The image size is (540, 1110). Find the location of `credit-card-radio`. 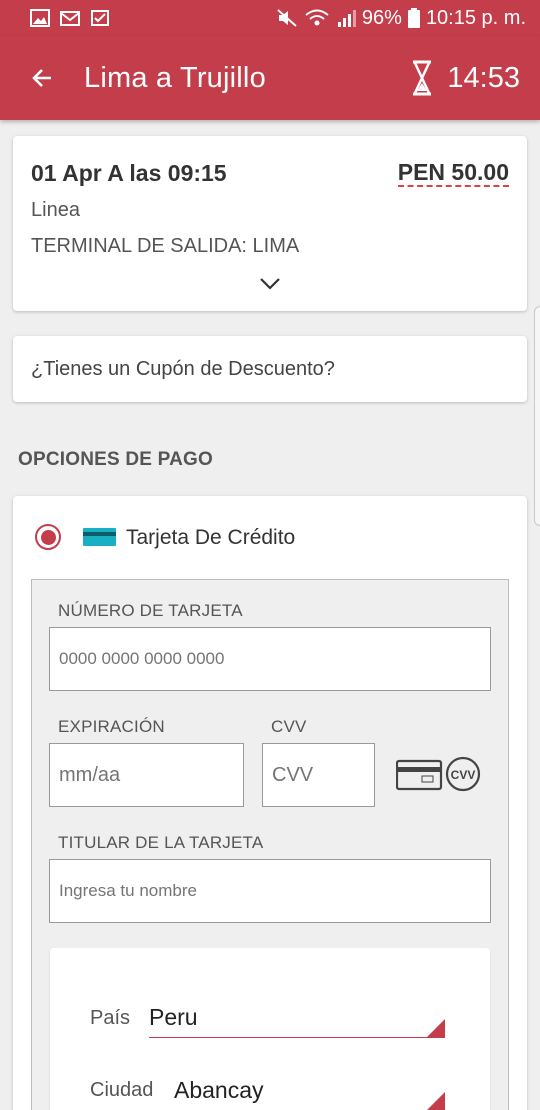

credit-card-radio is located at coordinates (48, 537).